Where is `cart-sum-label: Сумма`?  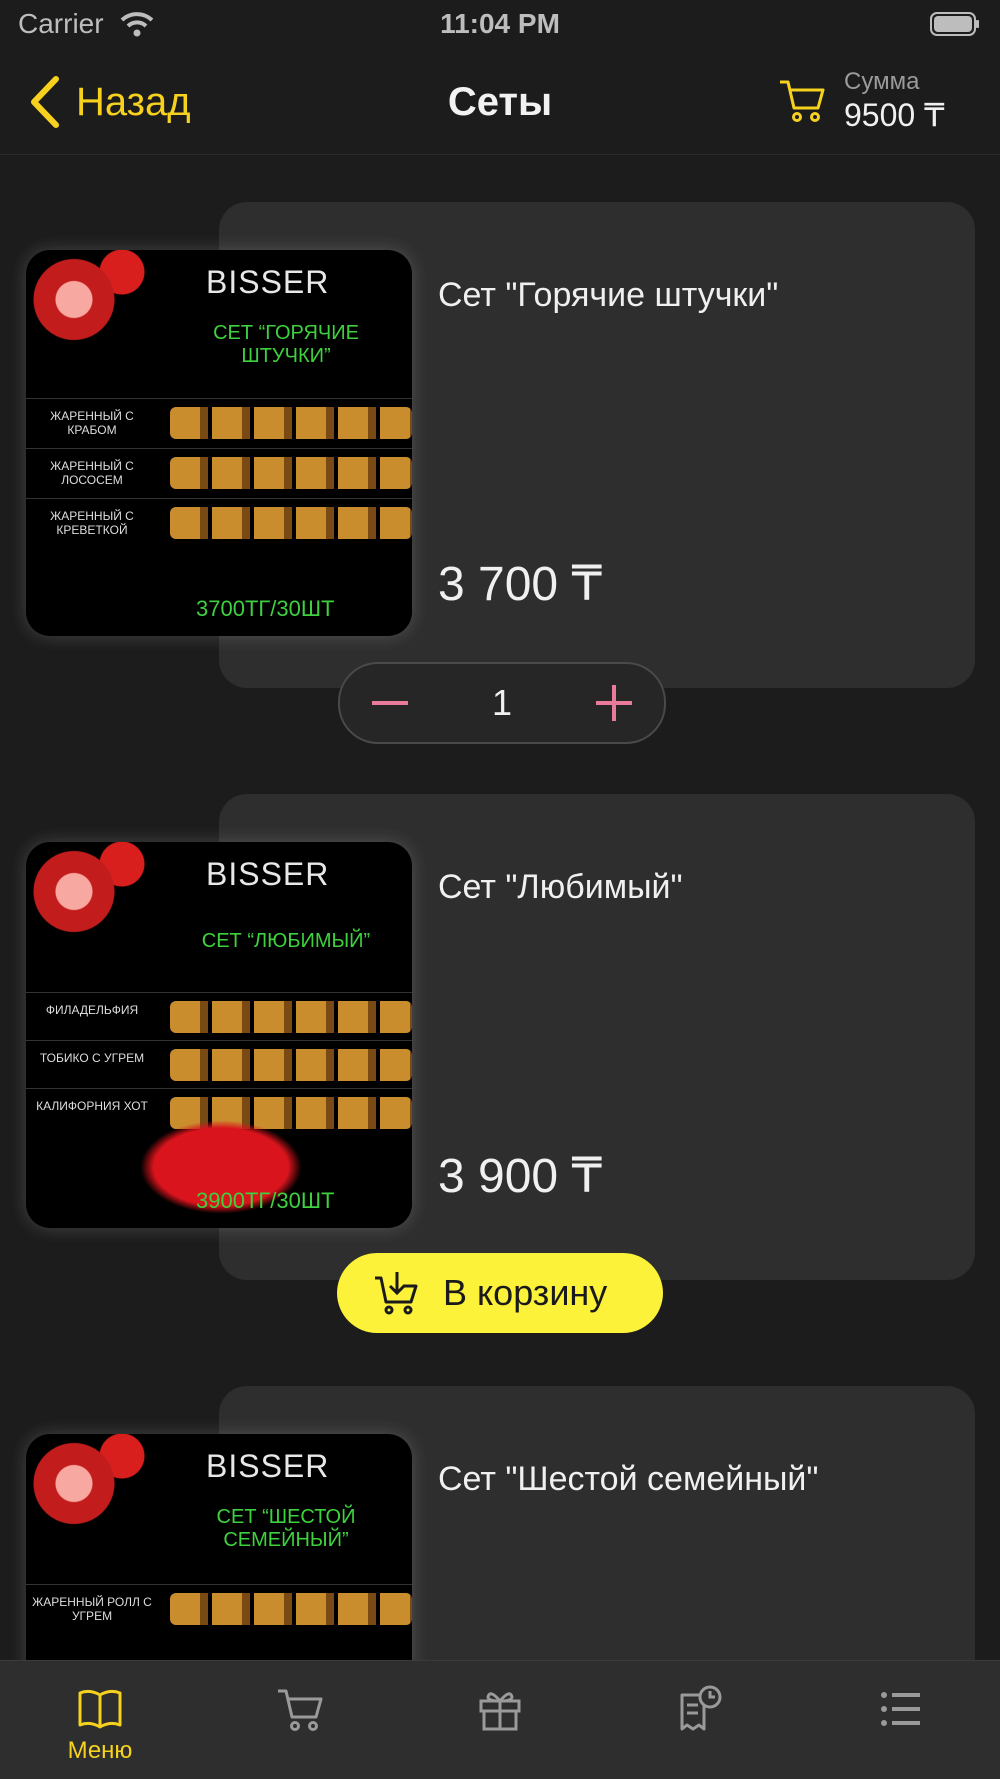 cart-sum-label: Сумма is located at coordinates (882, 81).